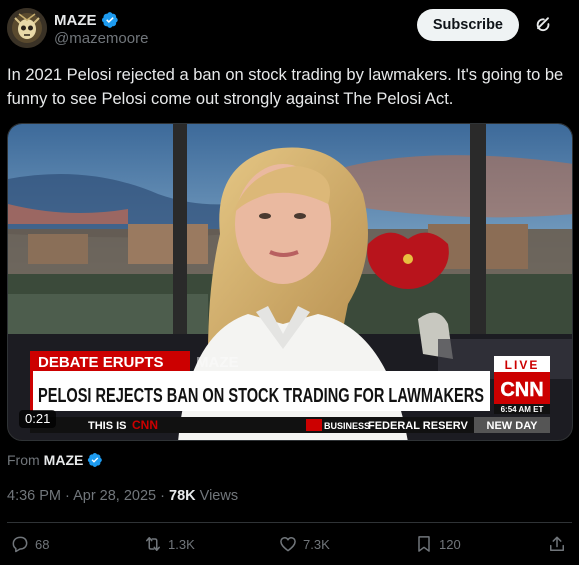 The width and height of the screenshot is (579, 565). I want to click on tweet-meta: 4:36 PM · Apr 28, 2025 · 78K Views, so click(122, 496).